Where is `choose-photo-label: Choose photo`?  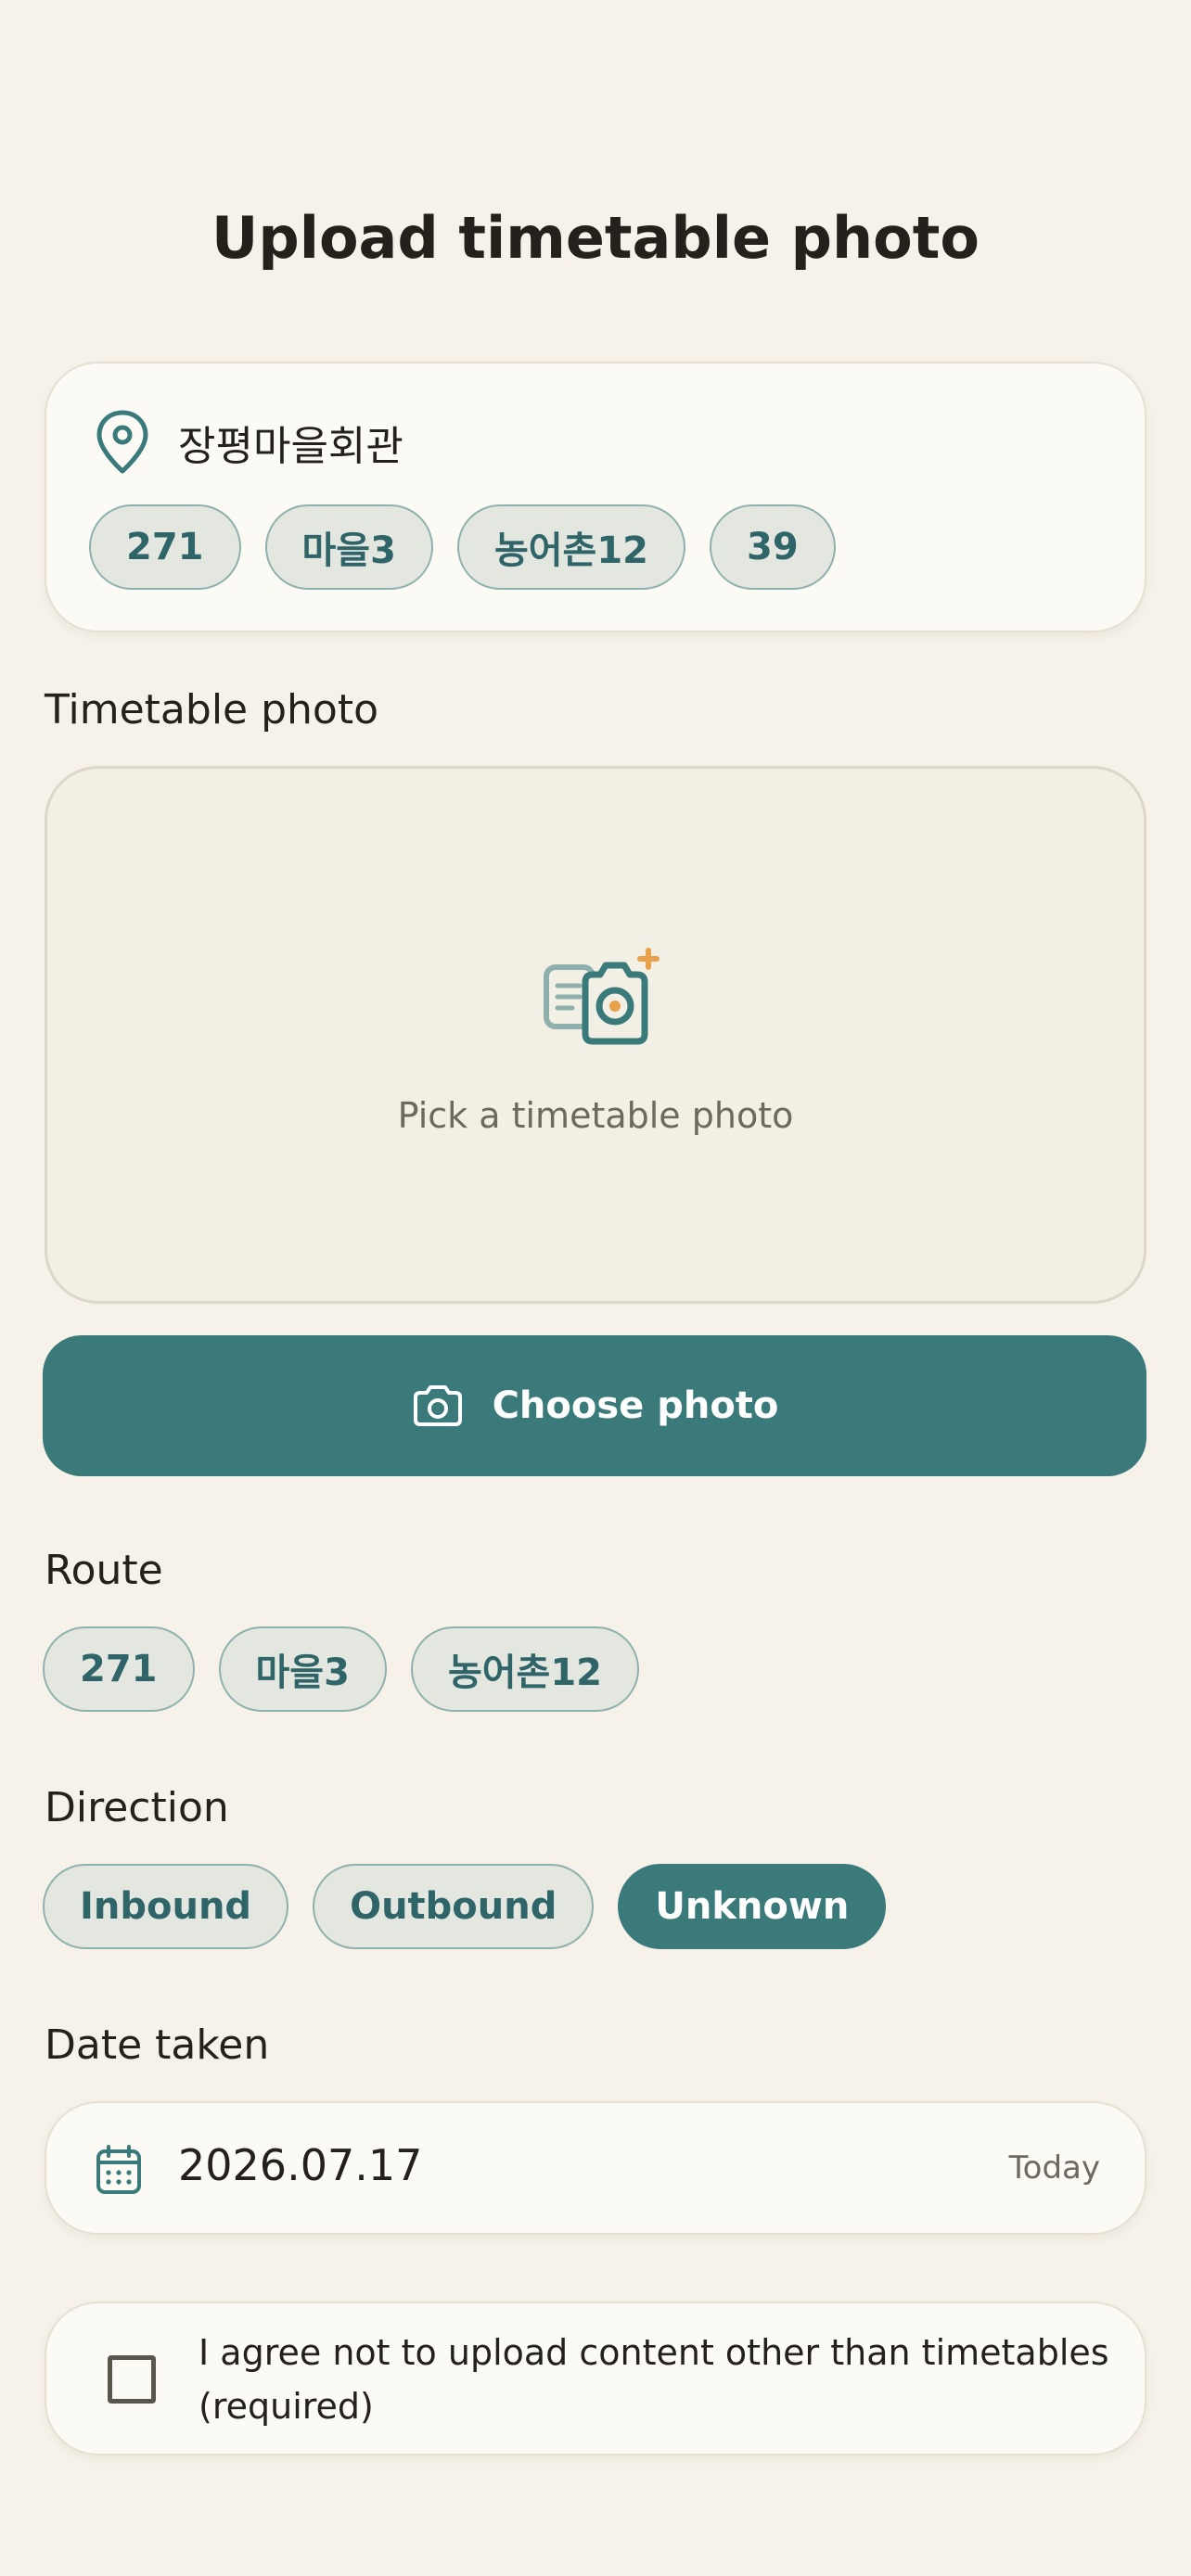 choose-photo-label: Choose photo is located at coordinates (636, 1405).